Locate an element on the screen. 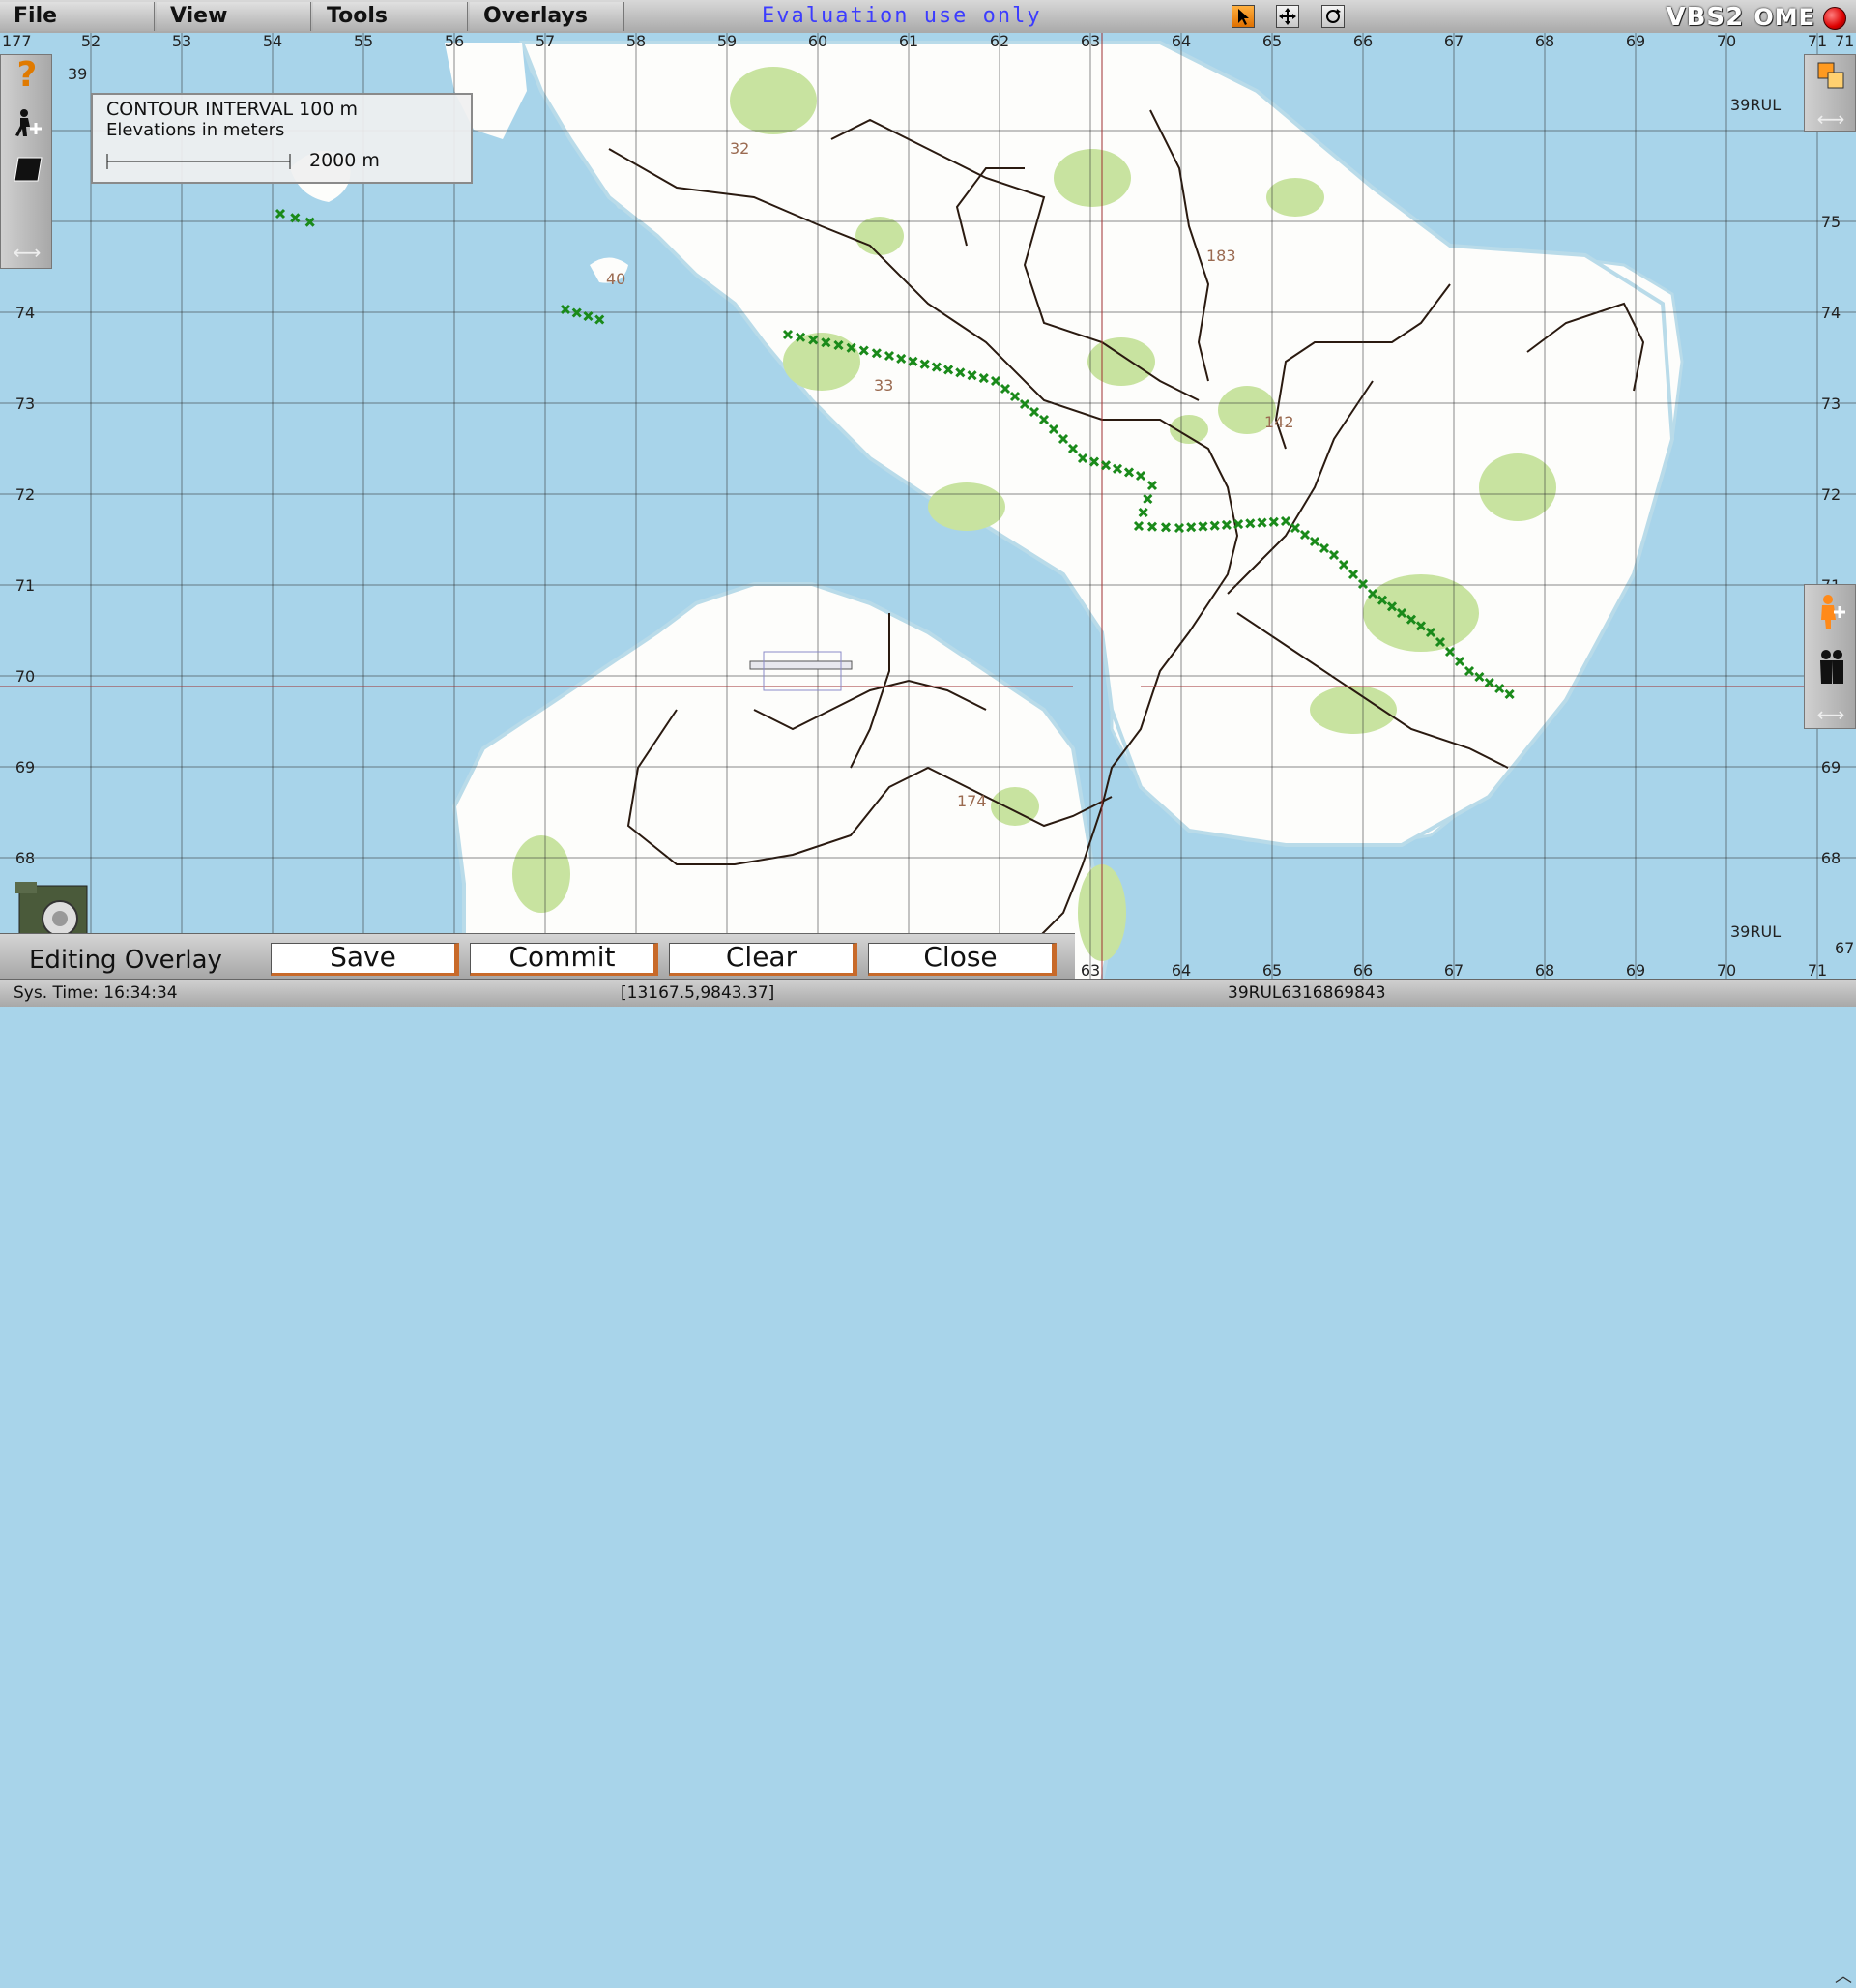 The height and width of the screenshot is (1988, 1856). grid-corner-label-bottom: 67 is located at coordinates (1844, 948).